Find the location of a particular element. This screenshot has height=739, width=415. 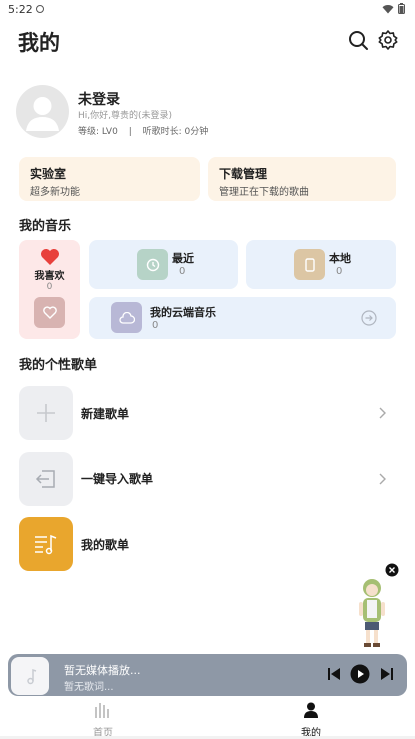

my-music-title: 我的音乐 is located at coordinates (45, 226).